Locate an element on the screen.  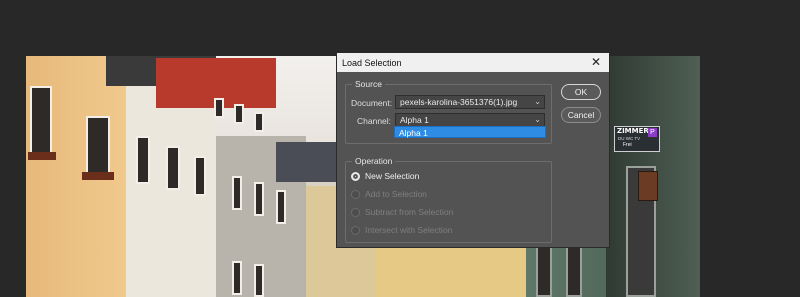
document-select: pexels-karolina-3651376(1).jpg ⌄ is located at coordinates (470, 102).